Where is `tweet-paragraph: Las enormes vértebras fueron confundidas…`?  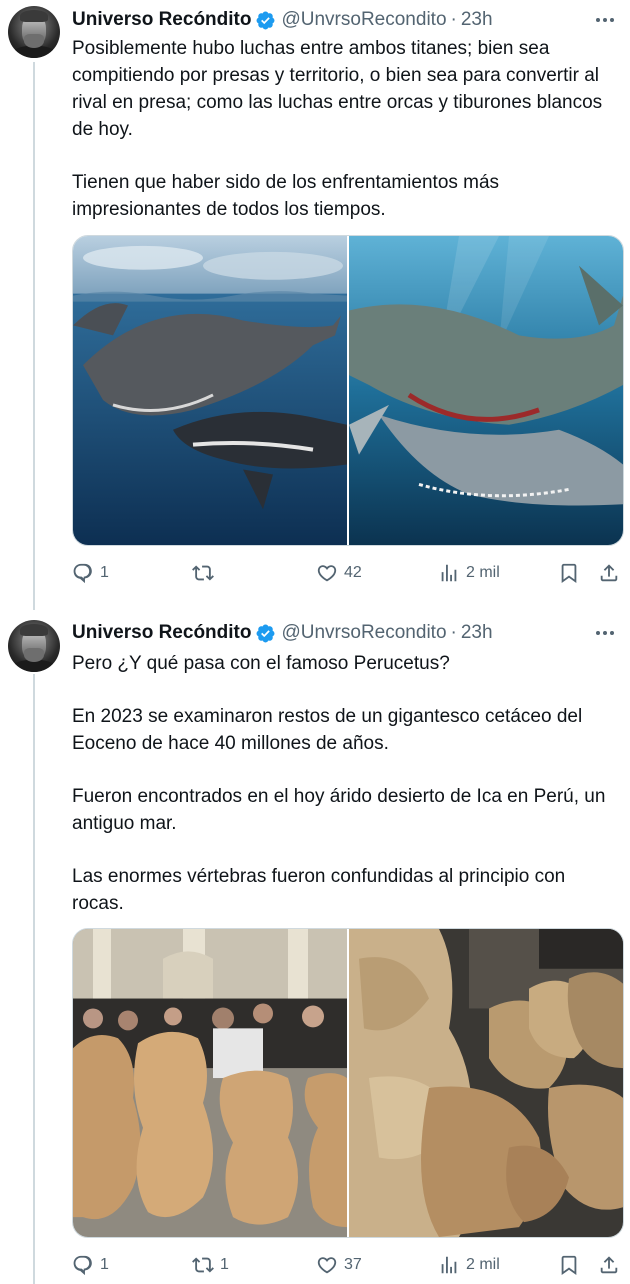
tweet-paragraph: Las enormes vértebras fueron confundidas… is located at coordinates (319, 890).